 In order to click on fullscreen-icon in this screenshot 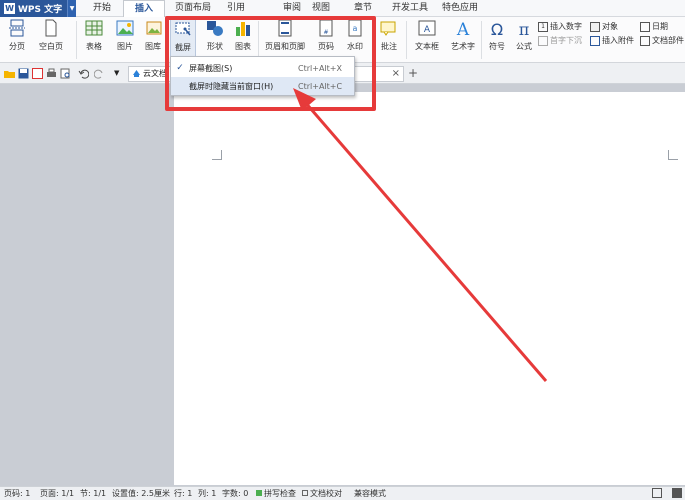, I will do `click(657, 493)`.